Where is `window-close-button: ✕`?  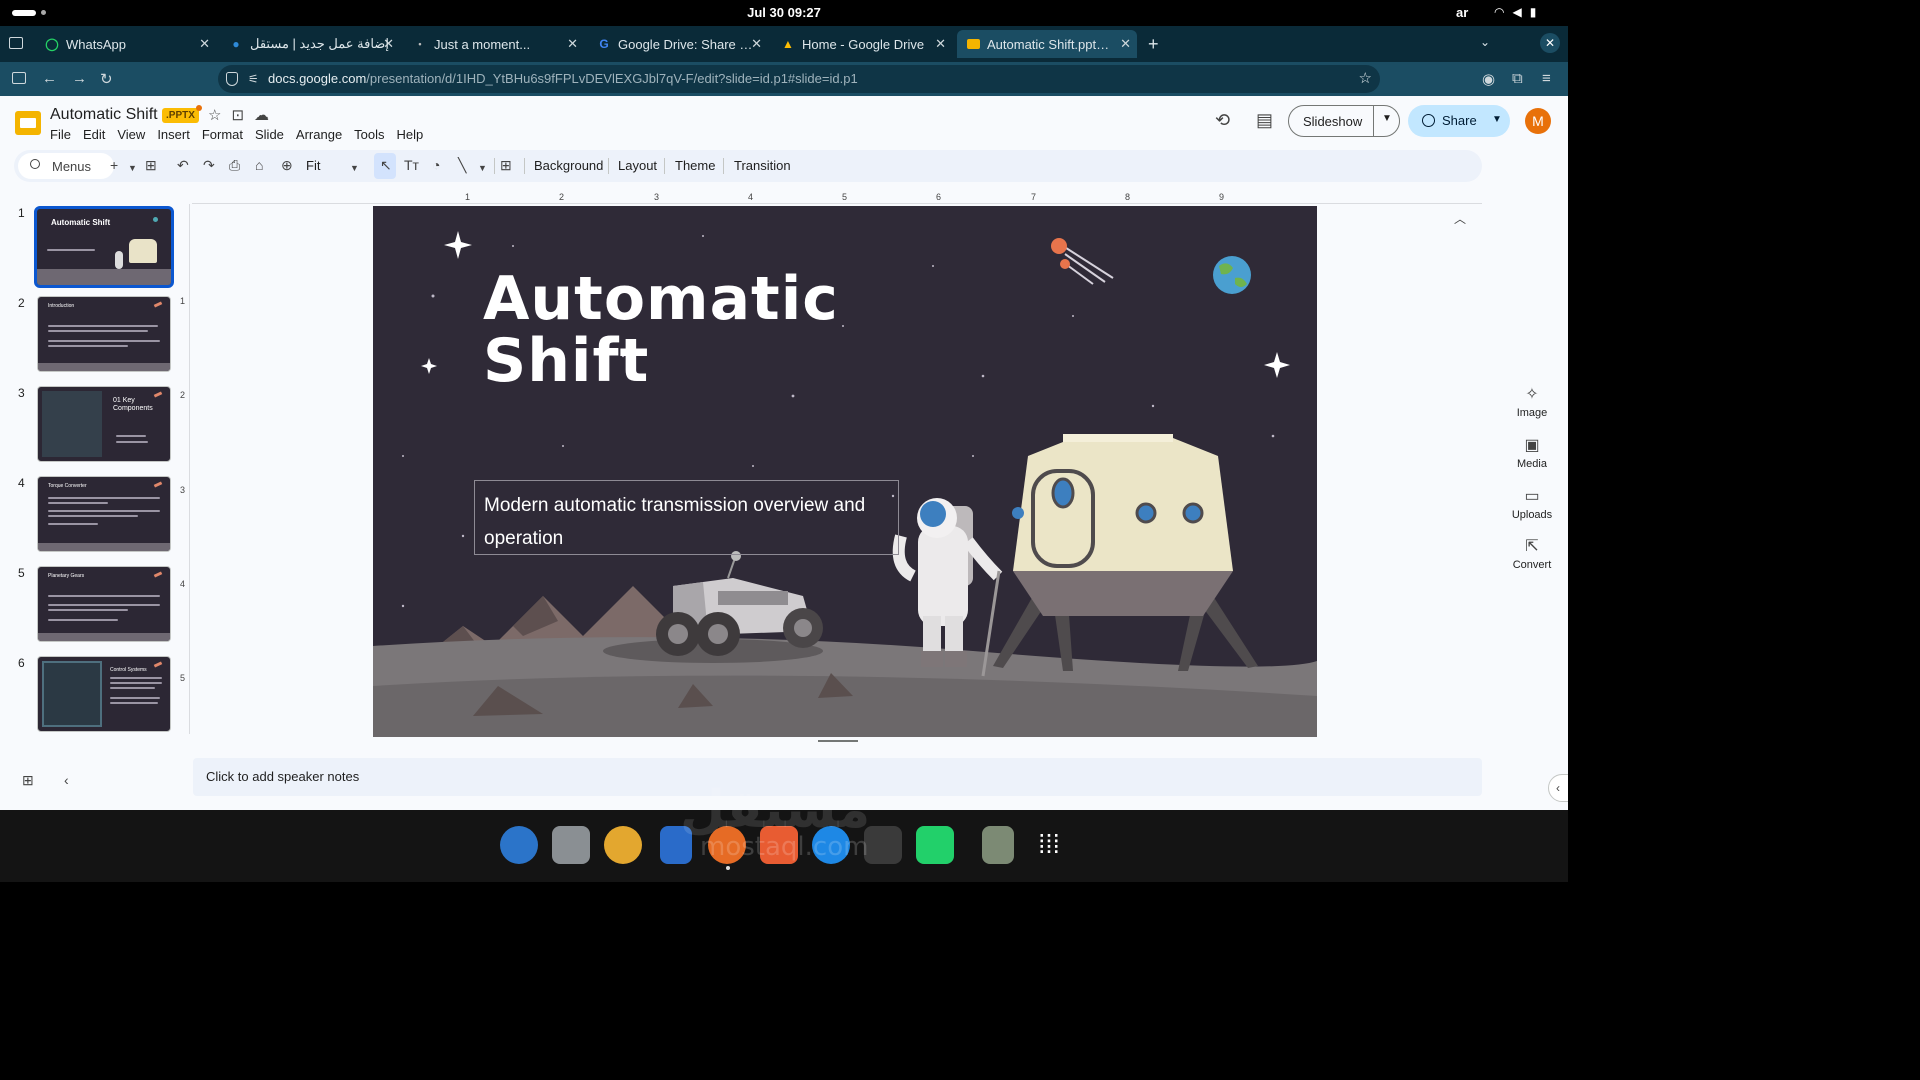 window-close-button: ✕ is located at coordinates (1550, 43).